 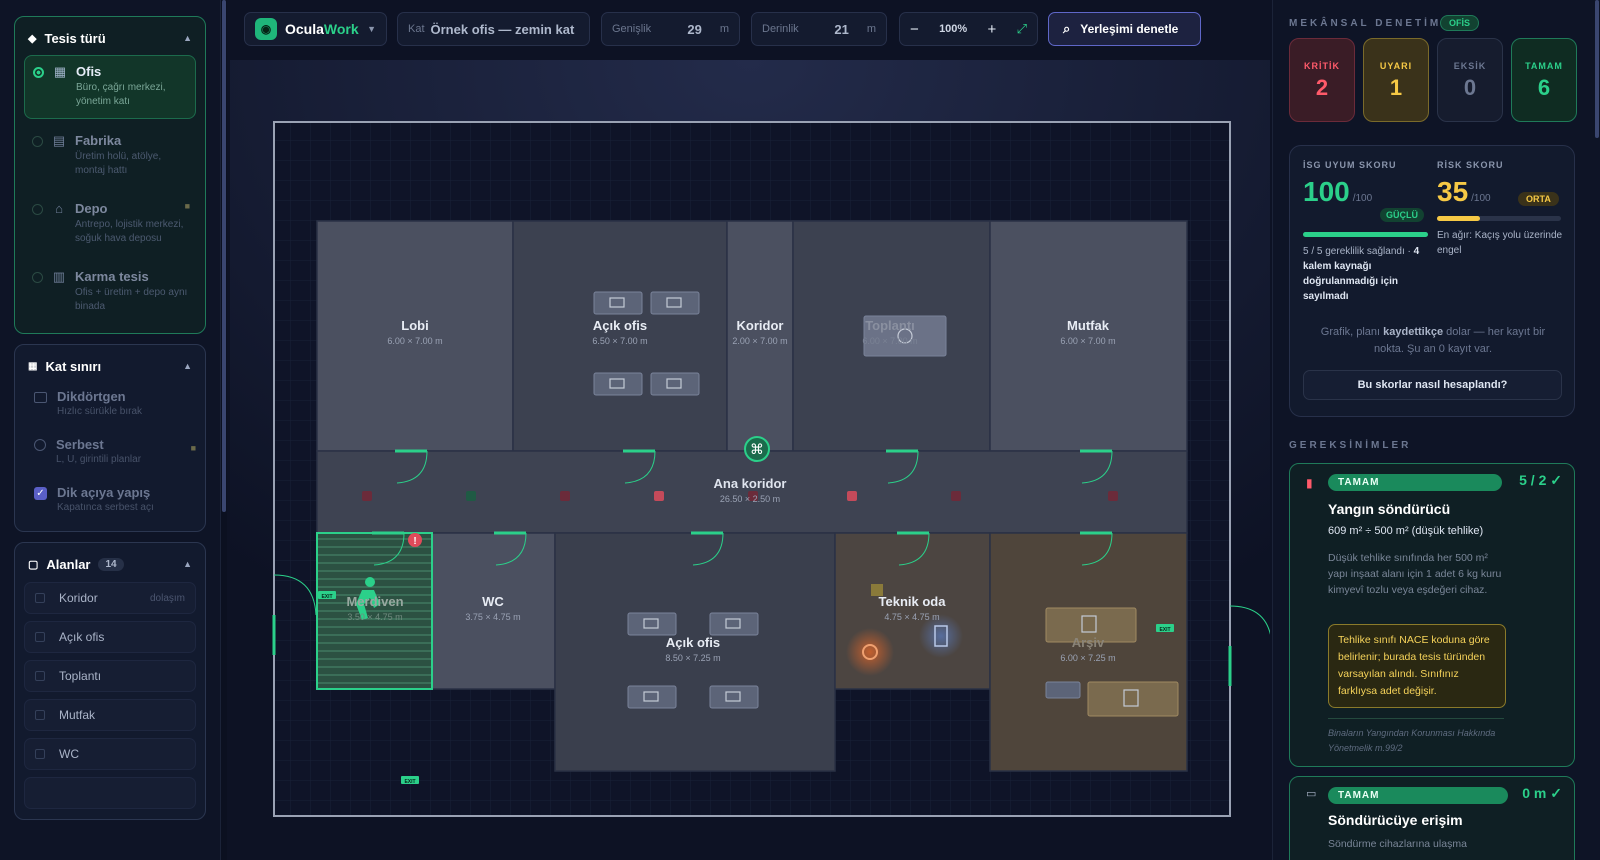 What do you see at coordinates (1544, 80) in the screenshot?
I see `ok-card: TAMAM 6` at bounding box center [1544, 80].